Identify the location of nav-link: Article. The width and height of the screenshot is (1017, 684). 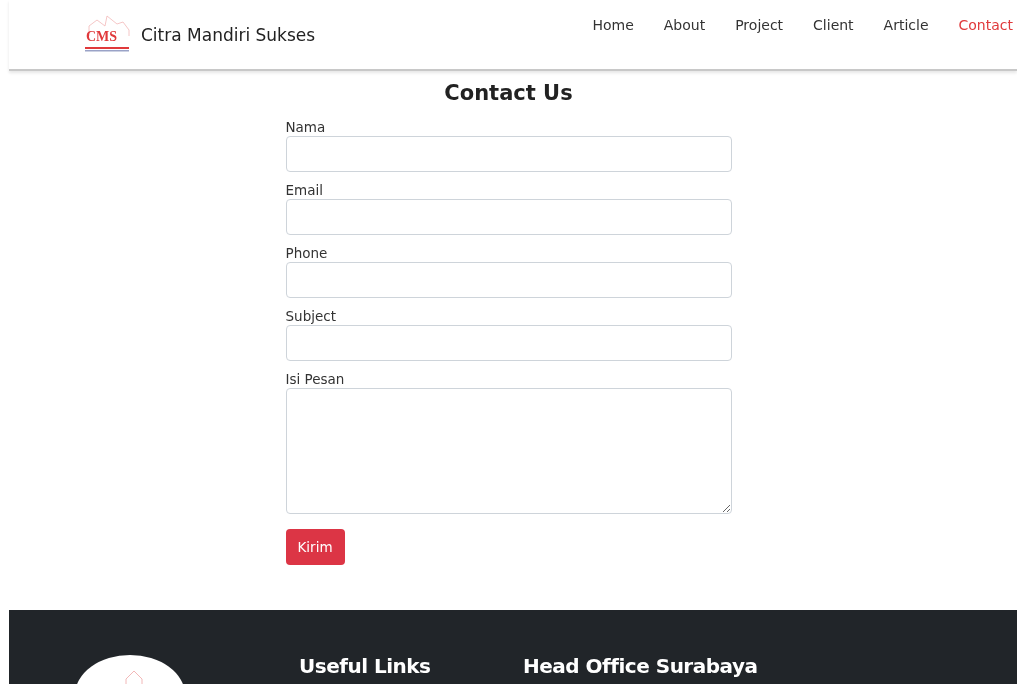
(906, 25).